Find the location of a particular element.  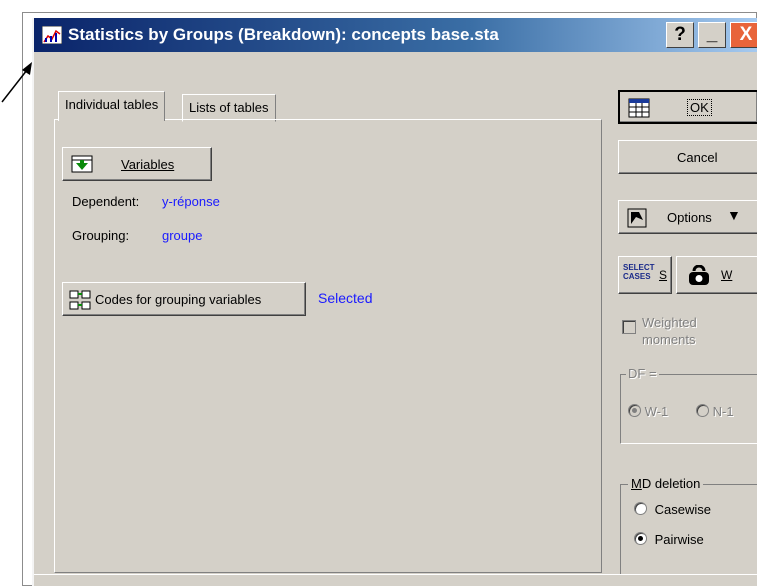

df-w1-label: W-1 is located at coordinates (656, 411).